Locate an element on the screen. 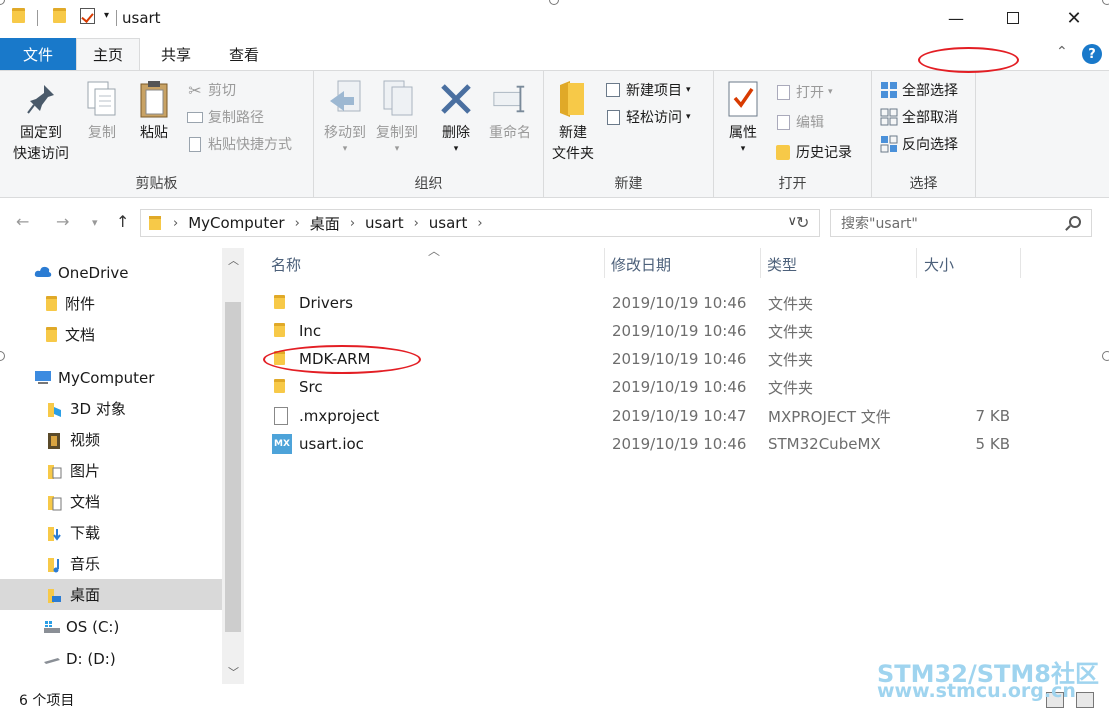  search-box: 搜索"usart" is located at coordinates (961, 223).